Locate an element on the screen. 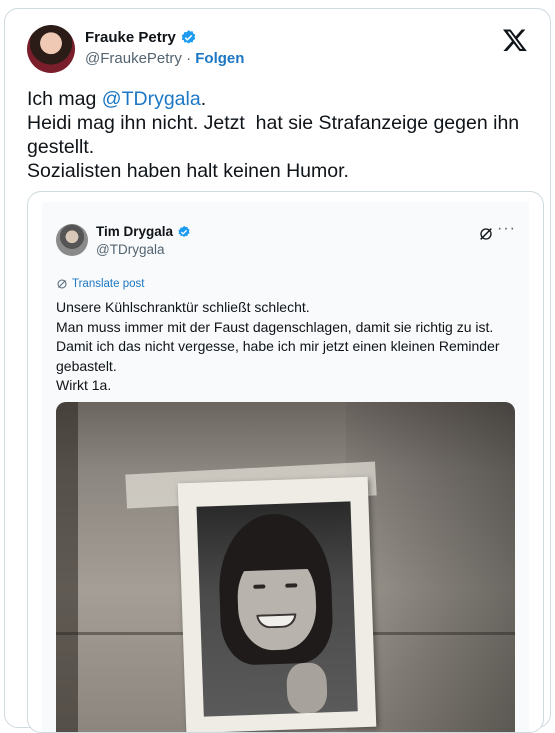 The image size is (555, 733). tweet-line-1: Ich mag @TDrygala. is located at coordinates (117, 99).